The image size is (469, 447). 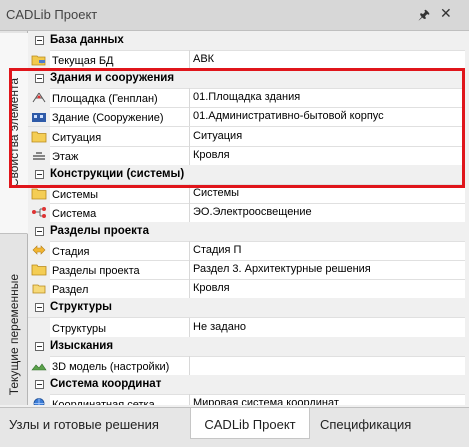 I want to click on pin-icon: 🖈︎, so click(x=424, y=17).